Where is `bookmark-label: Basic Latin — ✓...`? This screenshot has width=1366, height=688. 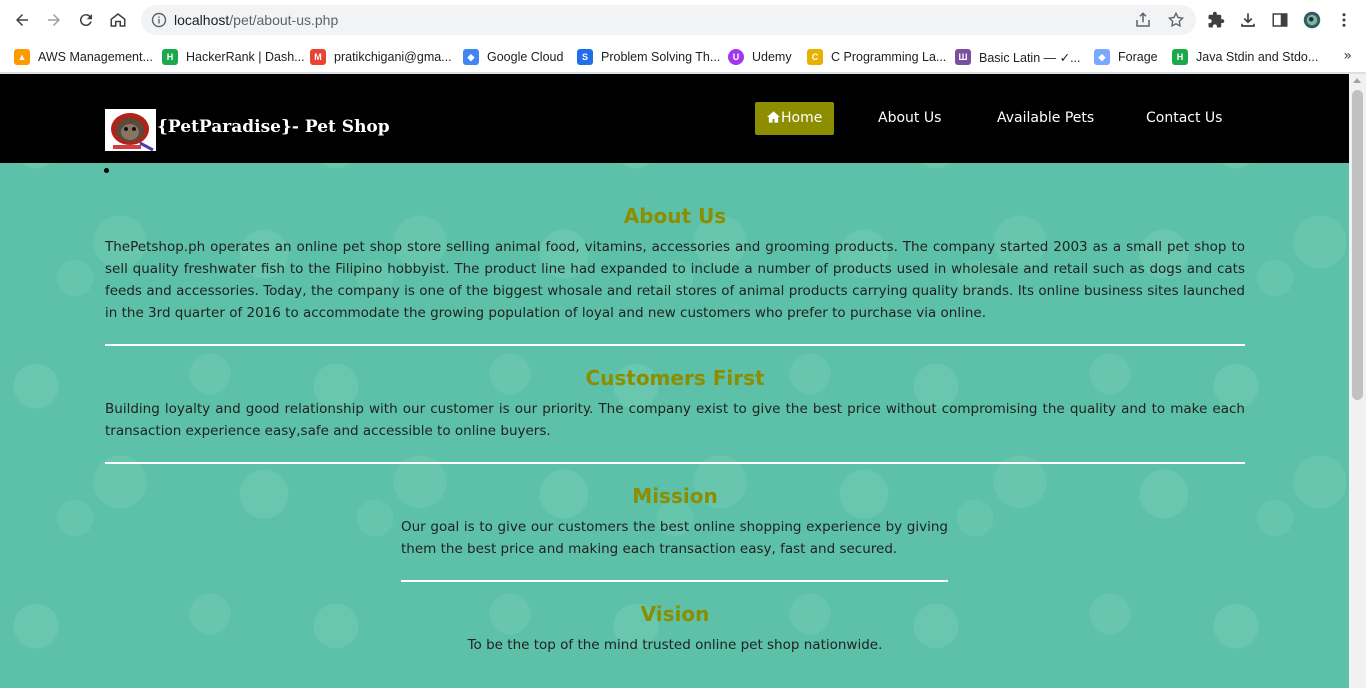 bookmark-label: Basic Latin — ✓... is located at coordinates (1030, 57).